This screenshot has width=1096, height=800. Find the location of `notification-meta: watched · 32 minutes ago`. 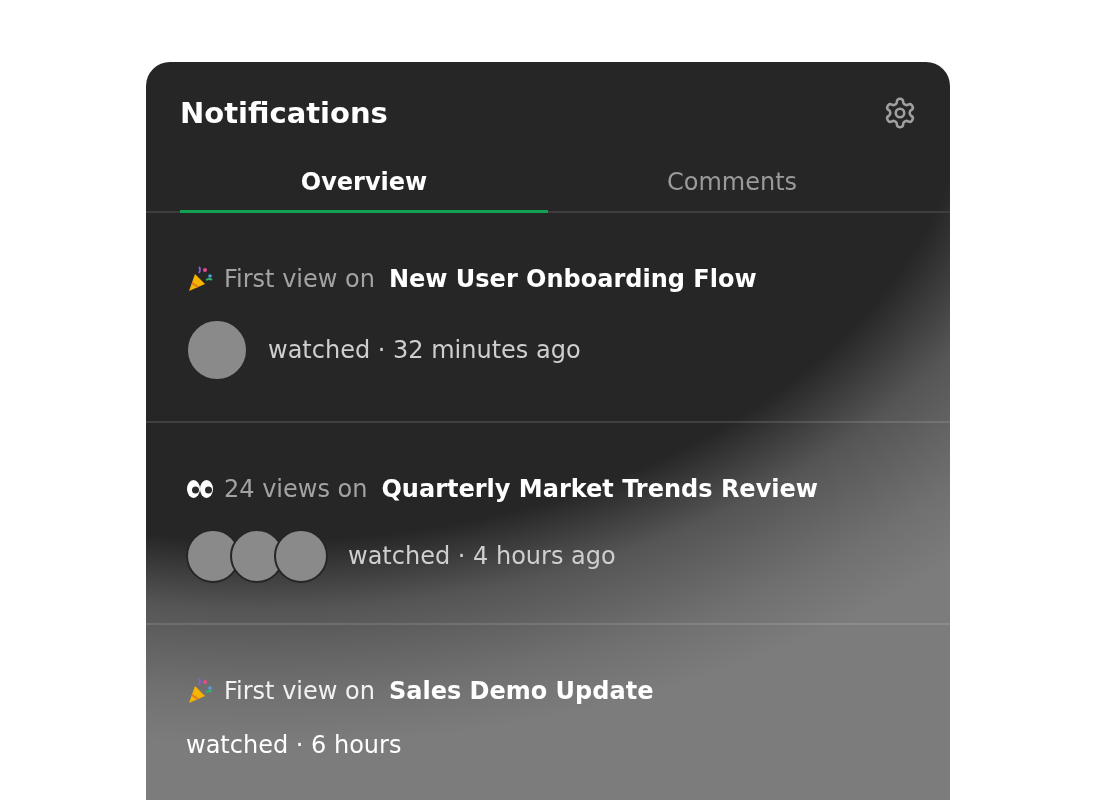

notification-meta: watched · 32 minutes ago is located at coordinates (424, 350).